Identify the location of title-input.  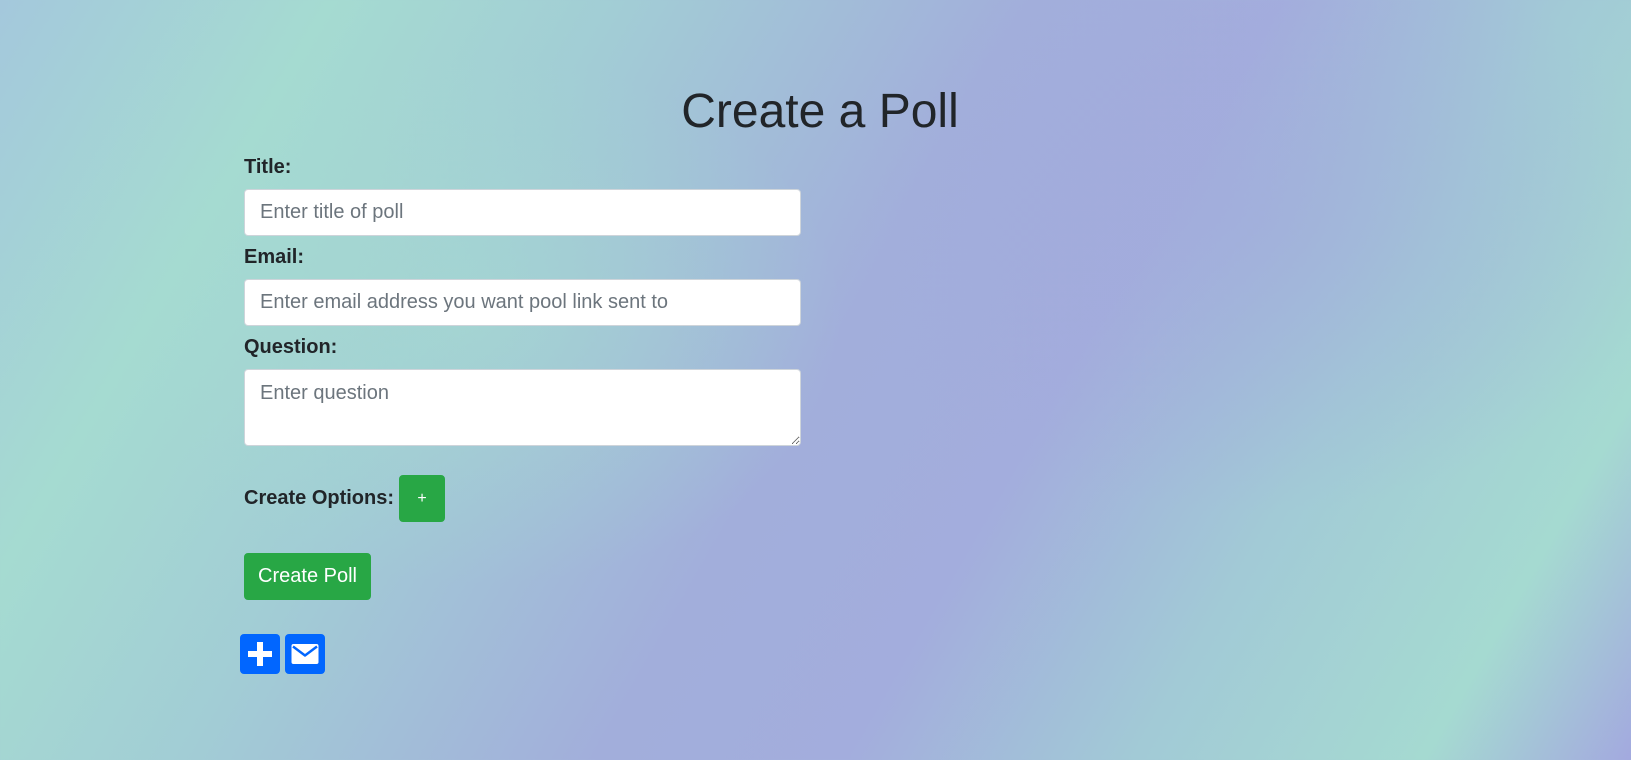
(522, 212).